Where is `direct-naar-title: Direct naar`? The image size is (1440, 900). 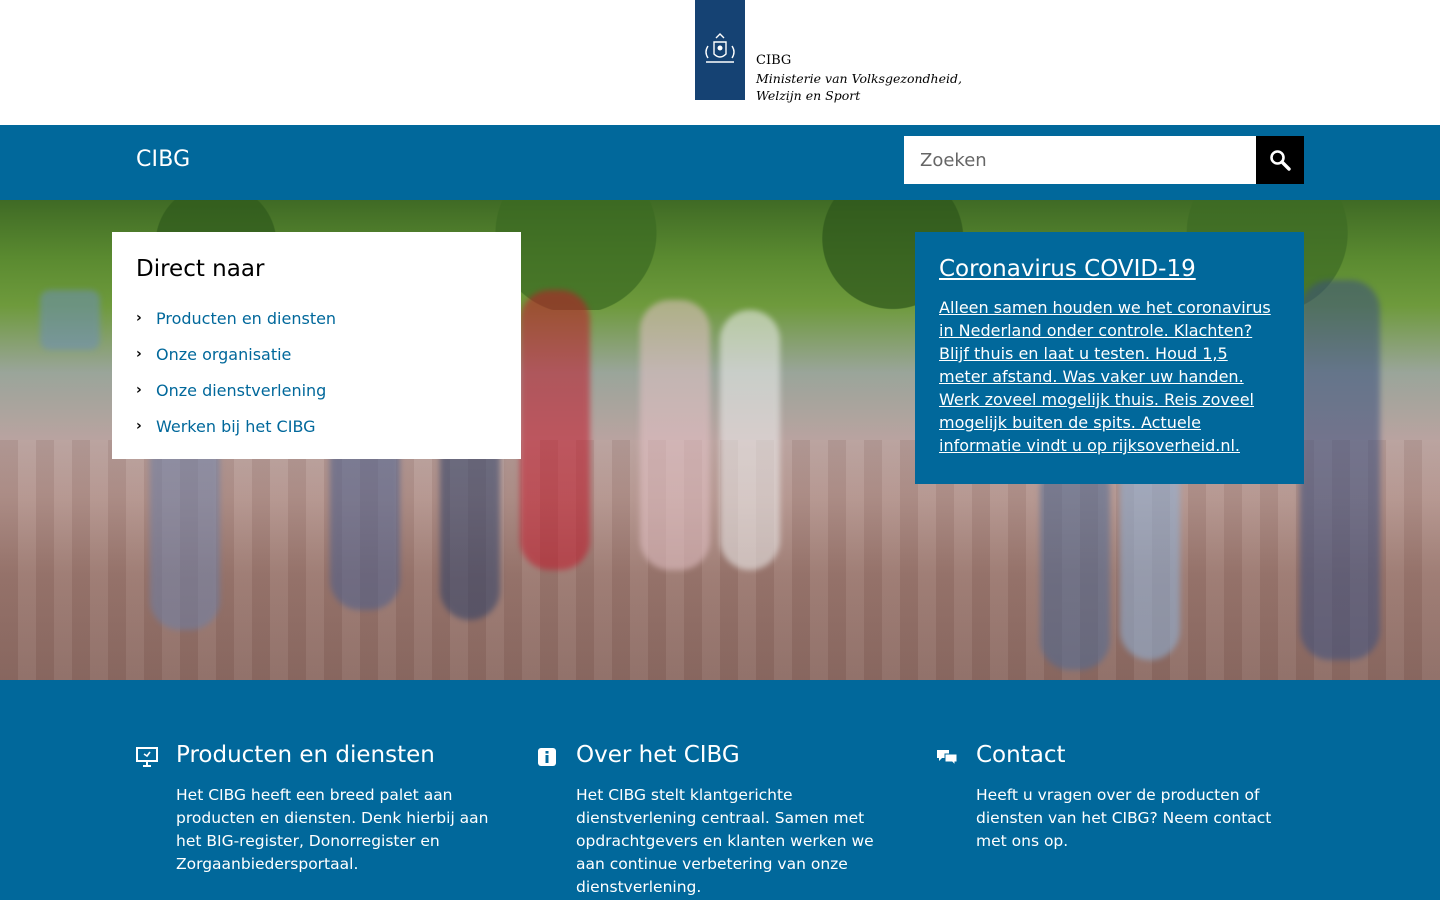 direct-naar-title: Direct naar is located at coordinates (200, 269).